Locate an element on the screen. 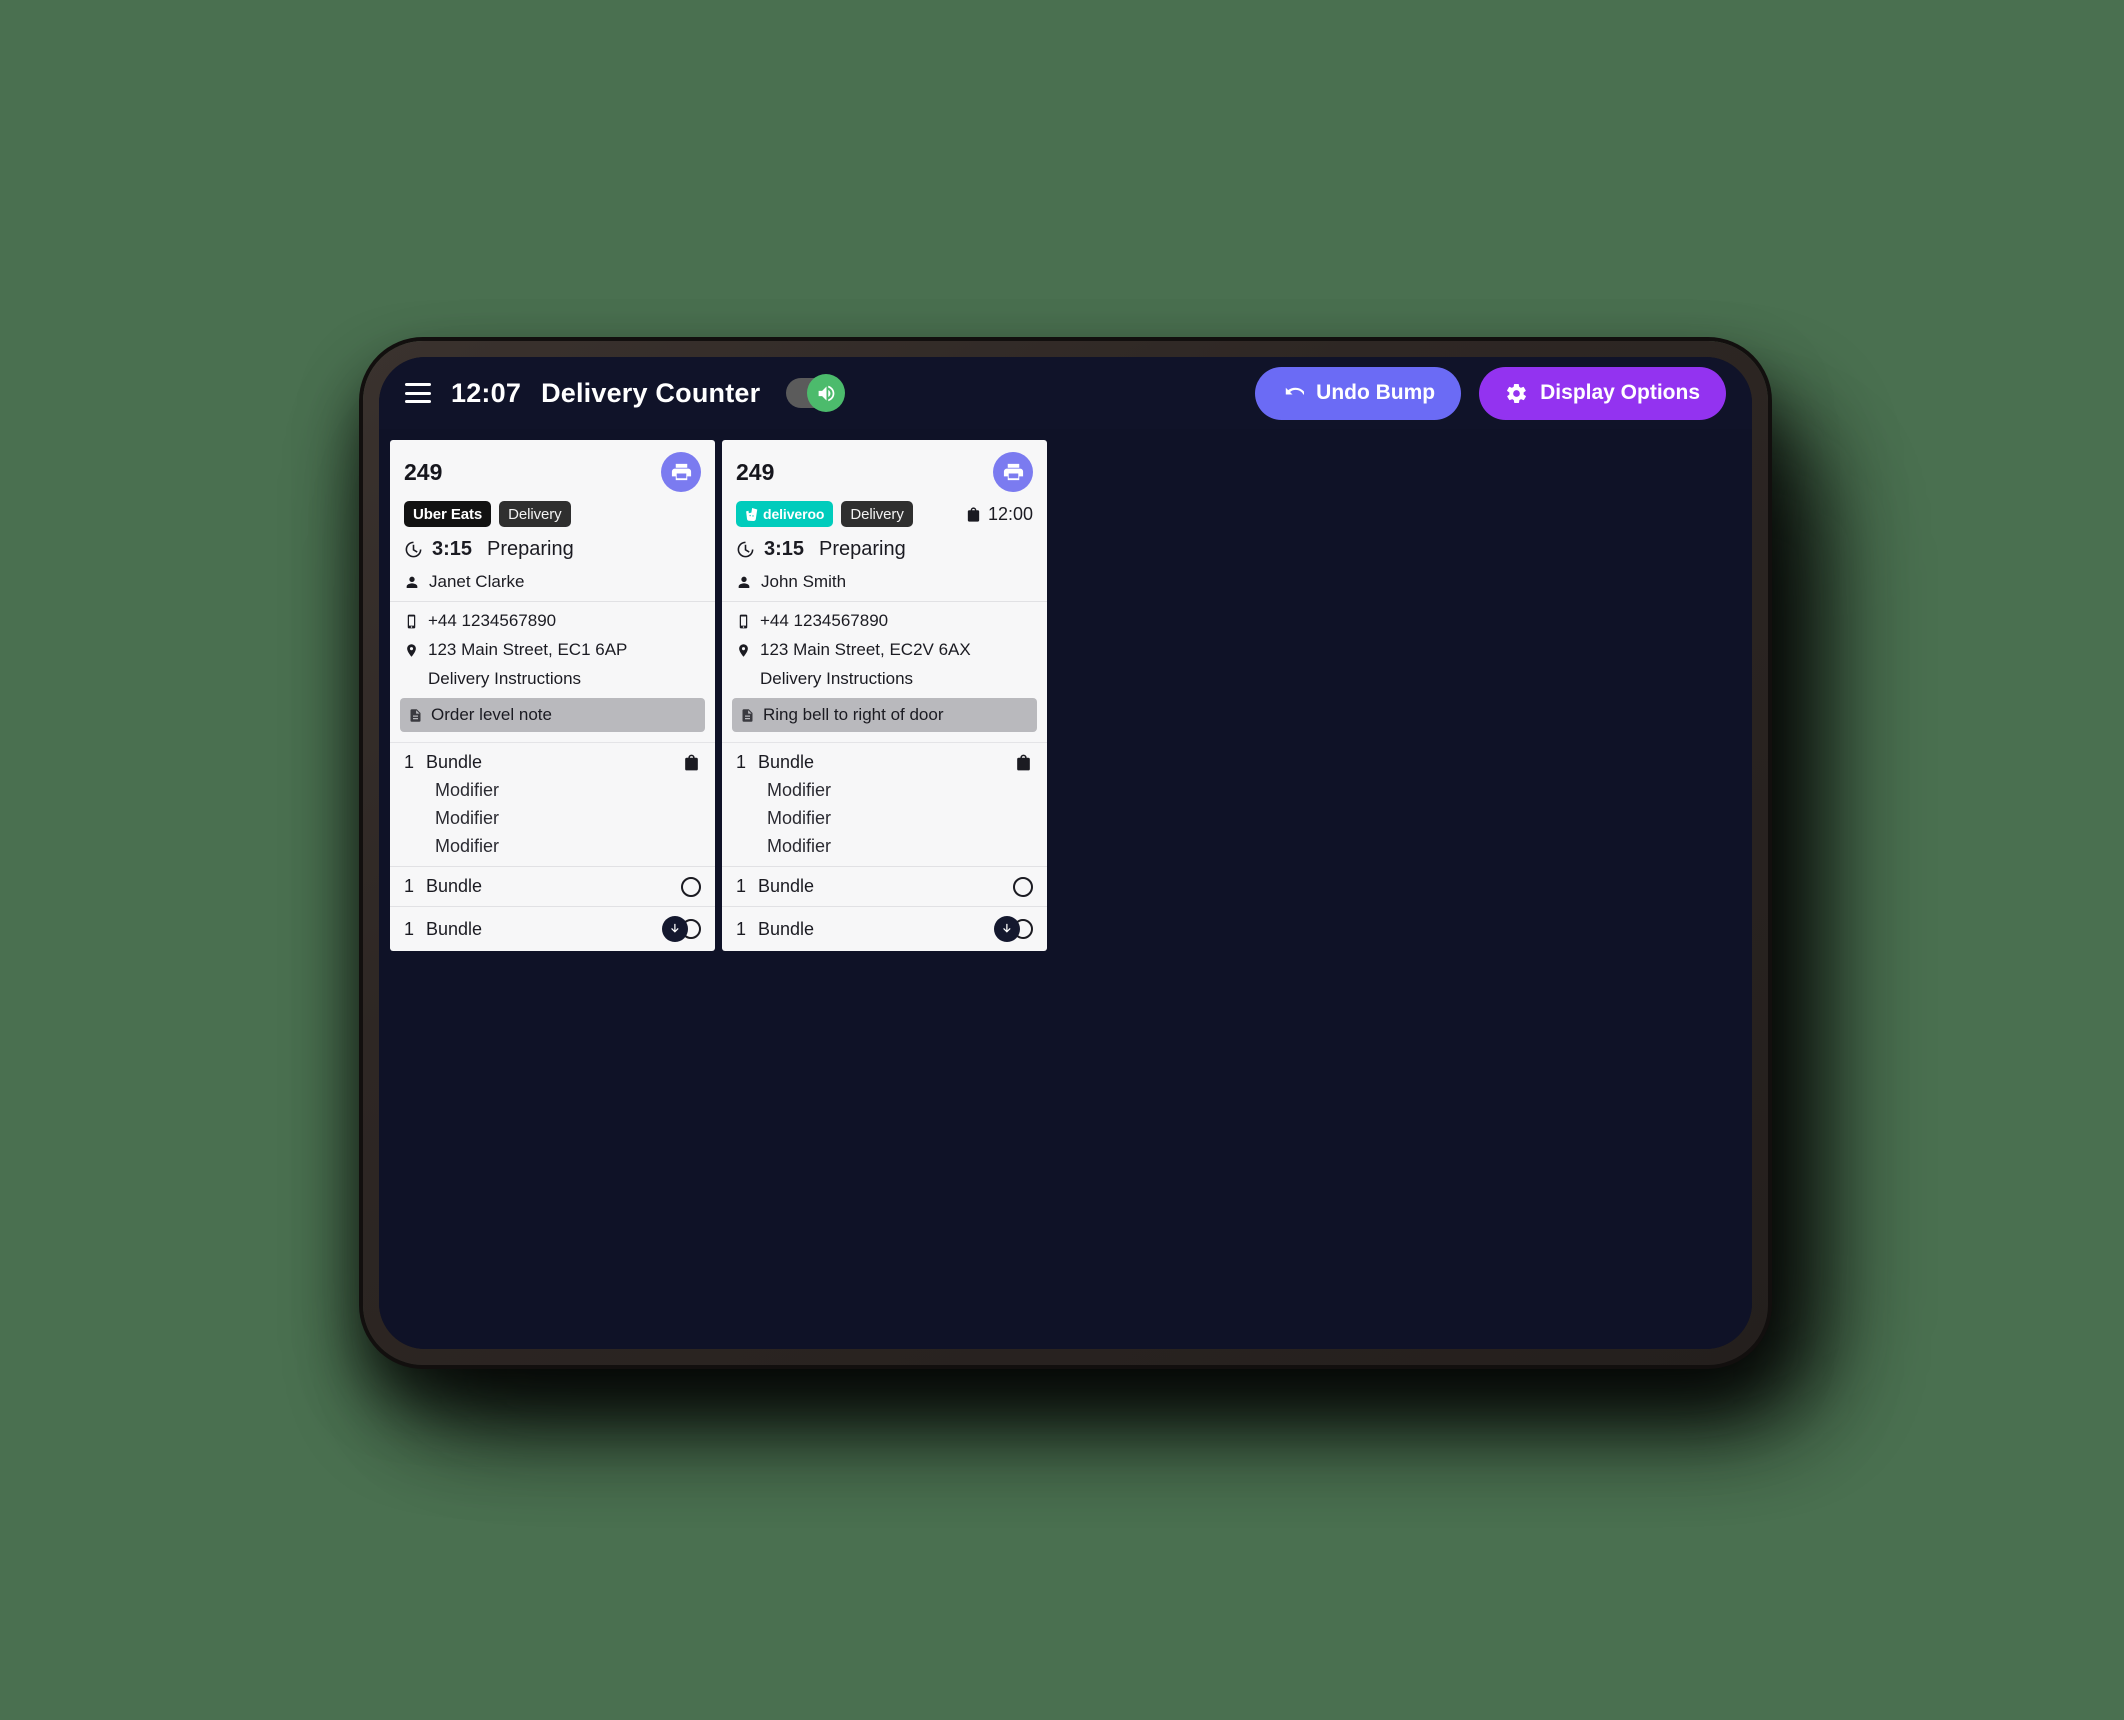 This screenshot has height=1720, width=2124. header-right-group: Undo Bump Display Options is located at coordinates (1490, 393).